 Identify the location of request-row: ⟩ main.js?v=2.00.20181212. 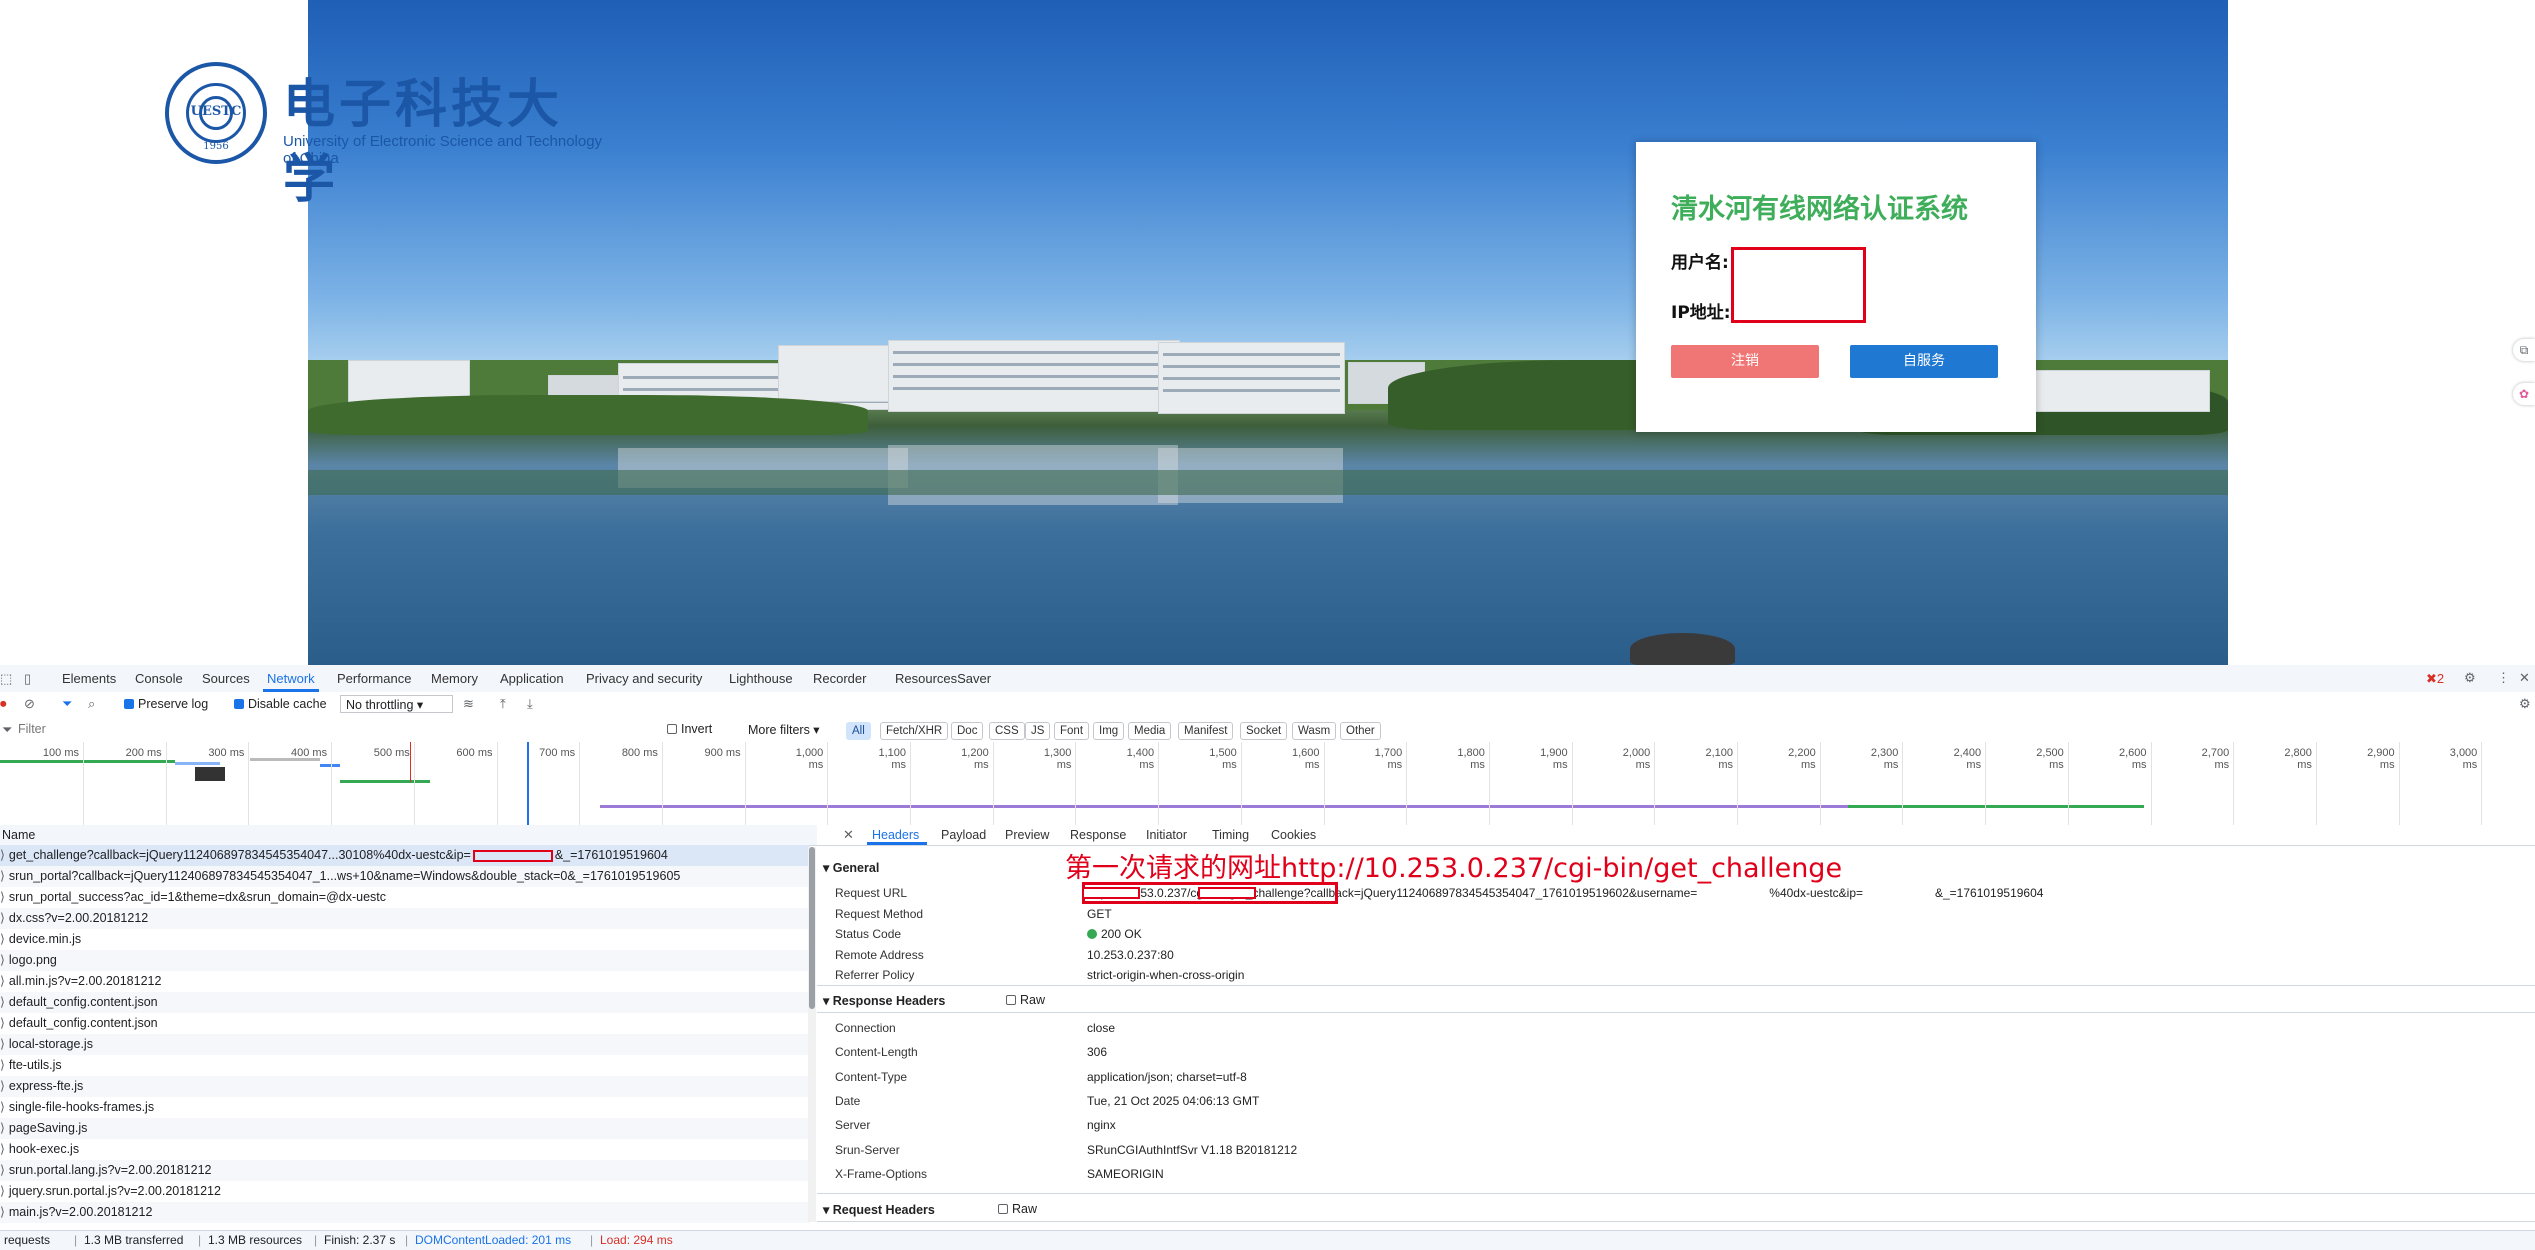
(405, 1212).